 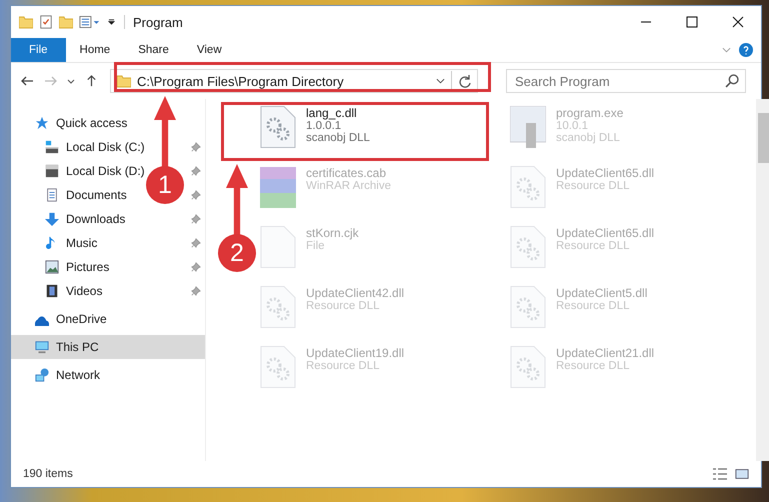 I want to click on film-icon, so click(x=52, y=291).